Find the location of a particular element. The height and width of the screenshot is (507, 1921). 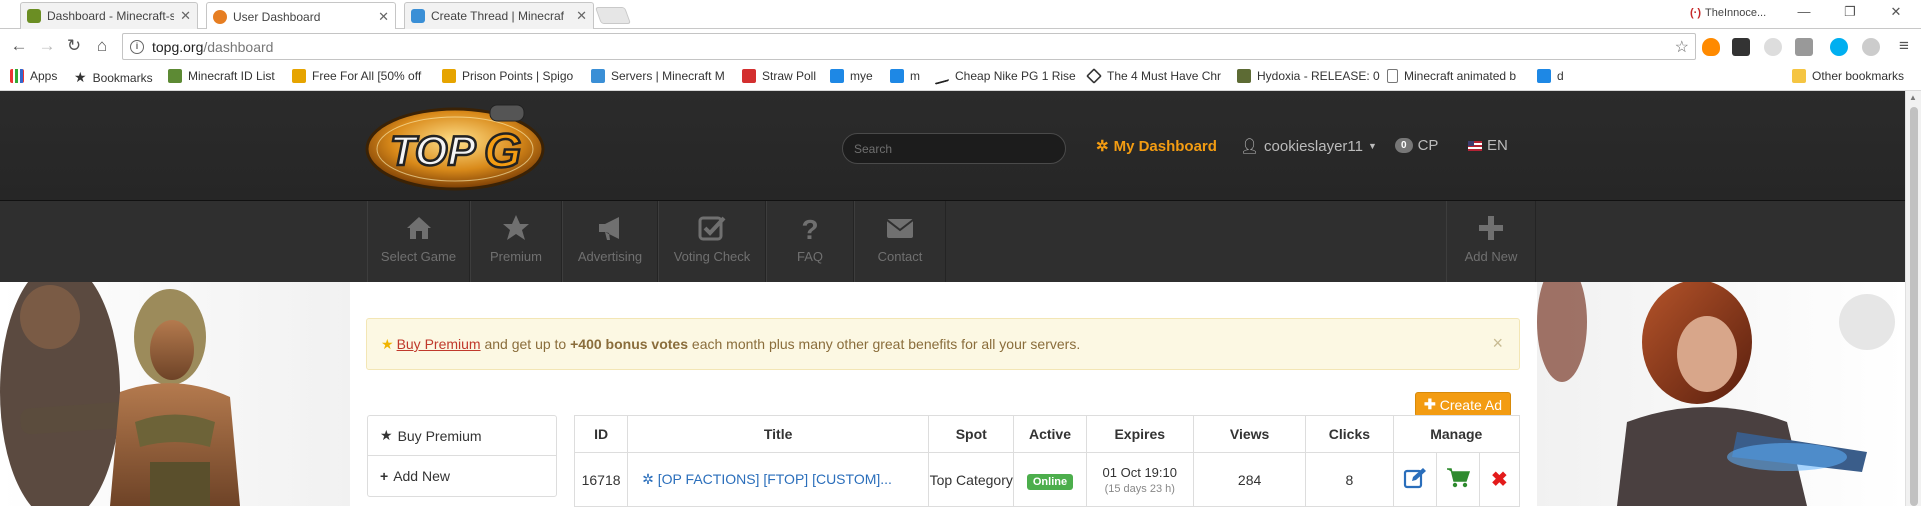

reload-icon: ↻ is located at coordinates (74, 46).